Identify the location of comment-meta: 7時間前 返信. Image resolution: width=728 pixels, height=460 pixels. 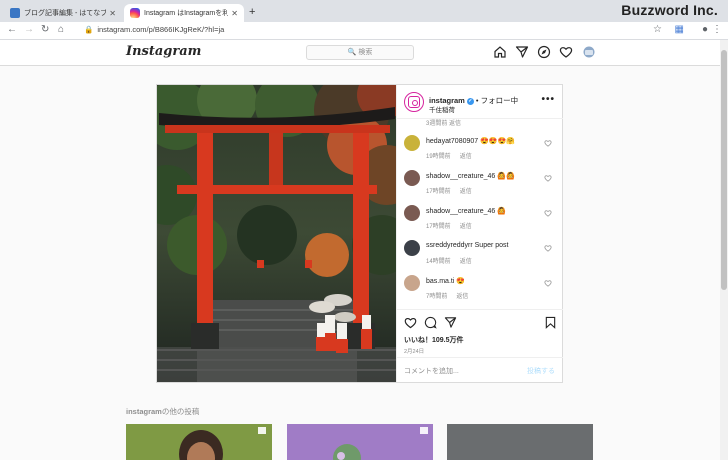
(447, 295).